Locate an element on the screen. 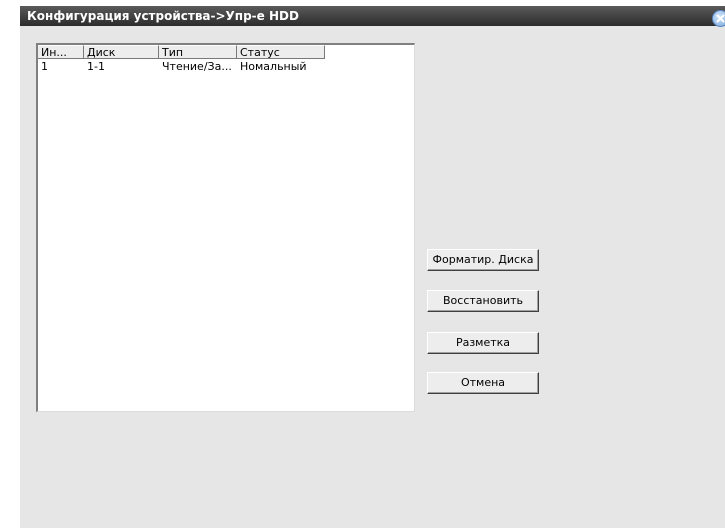 This screenshot has width=725, height=528. cell-disk: 1-1 is located at coordinates (96, 66).